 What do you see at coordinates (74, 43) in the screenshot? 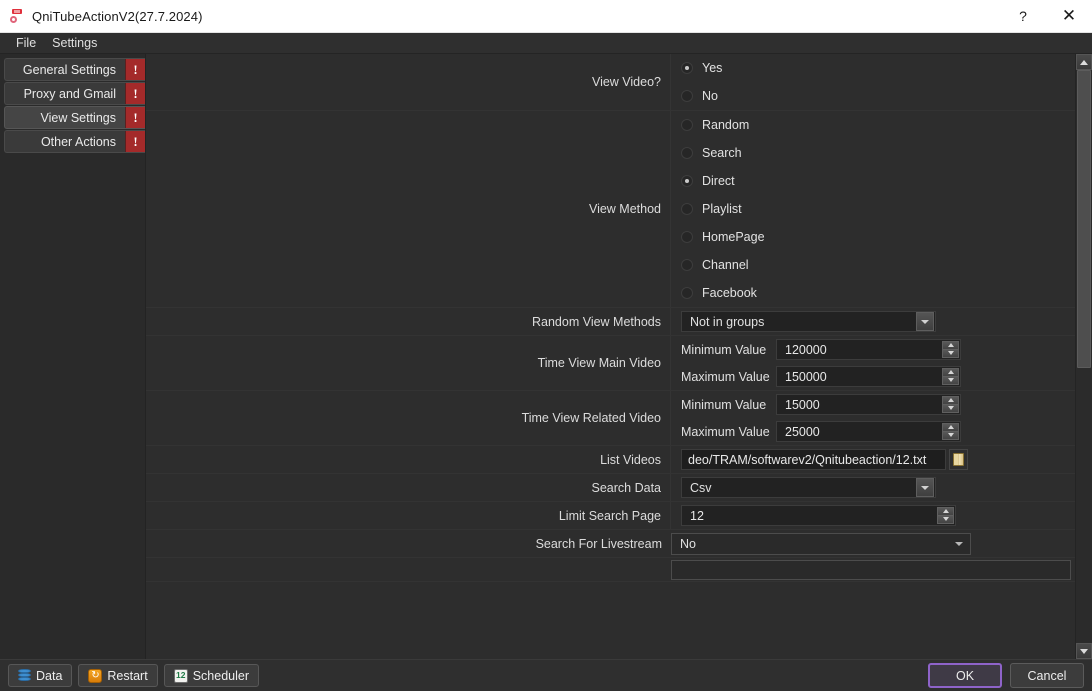
I see `menu-item-settings: Settings` at bounding box center [74, 43].